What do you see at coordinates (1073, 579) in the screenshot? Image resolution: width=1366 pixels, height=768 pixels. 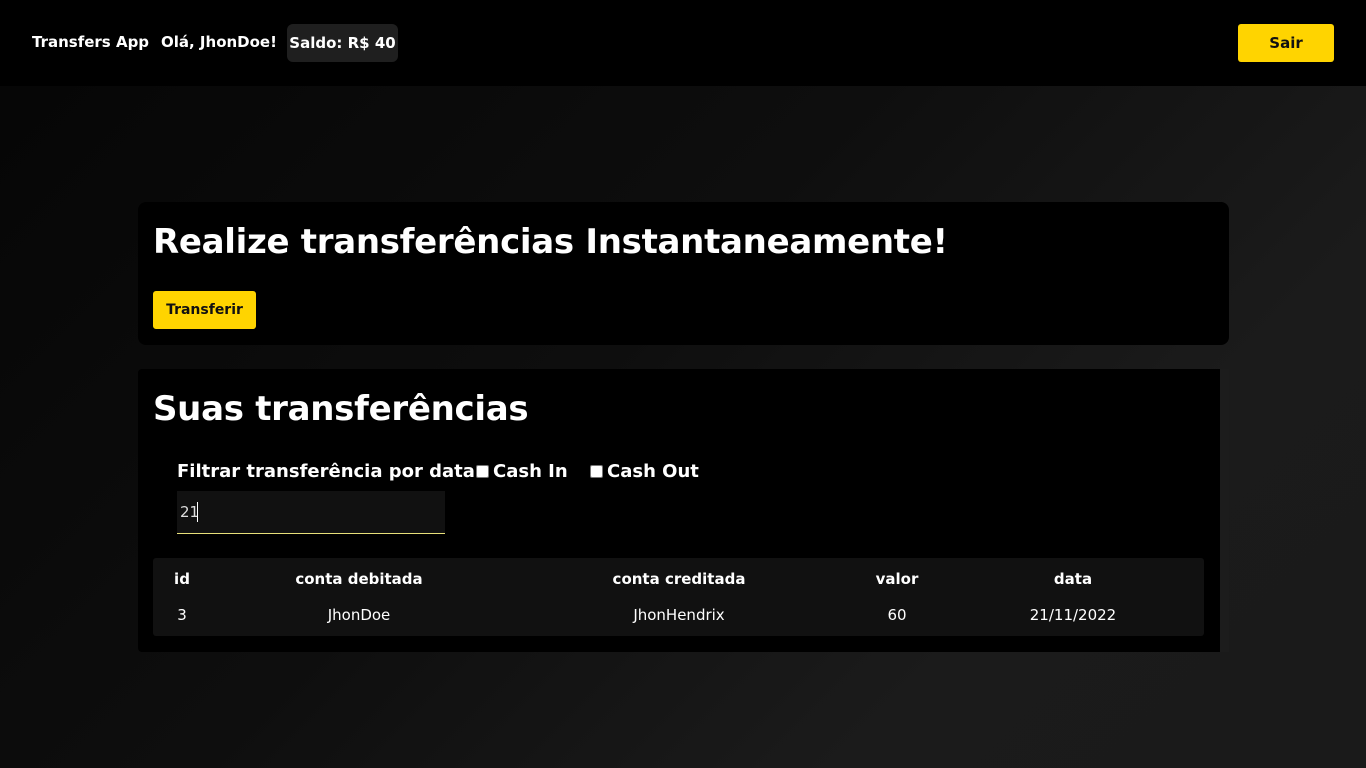 I see `column-header-date: data` at bounding box center [1073, 579].